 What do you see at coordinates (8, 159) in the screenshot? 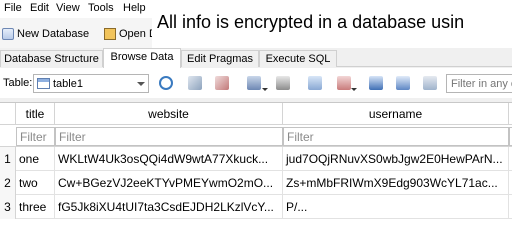
I see `row-number: 1` at bounding box center [8, 159].